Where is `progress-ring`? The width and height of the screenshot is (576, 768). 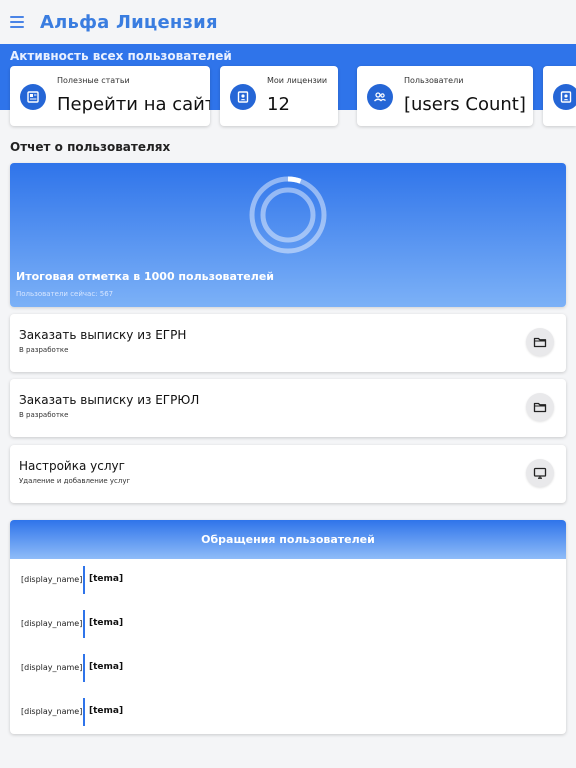 progress-ring is located at coordinates (288, 215).